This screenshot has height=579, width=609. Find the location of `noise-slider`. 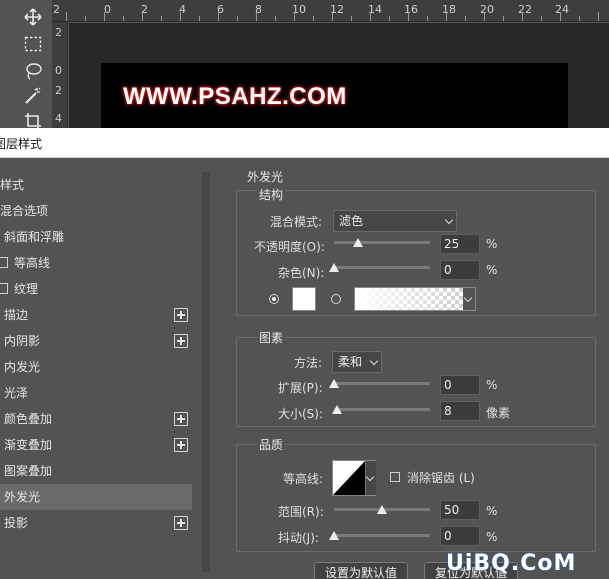

noise-slider is located at coordinates (379, 267).